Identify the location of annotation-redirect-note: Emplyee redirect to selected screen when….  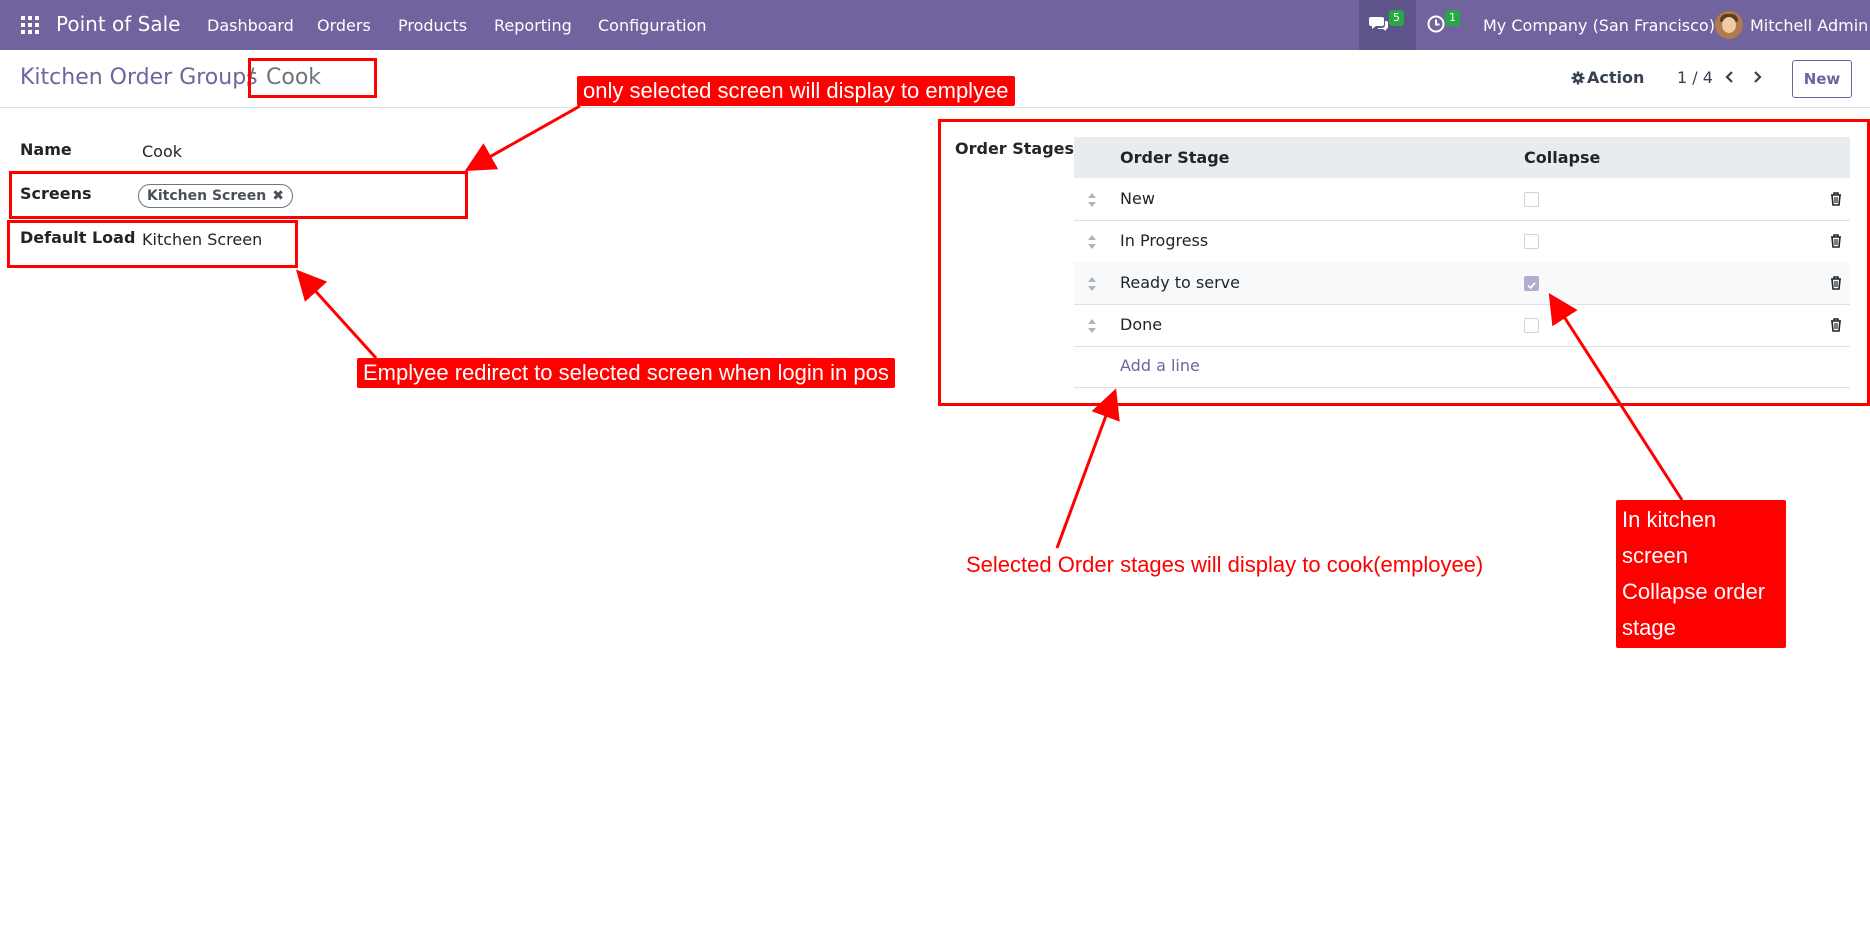
(626, 373).